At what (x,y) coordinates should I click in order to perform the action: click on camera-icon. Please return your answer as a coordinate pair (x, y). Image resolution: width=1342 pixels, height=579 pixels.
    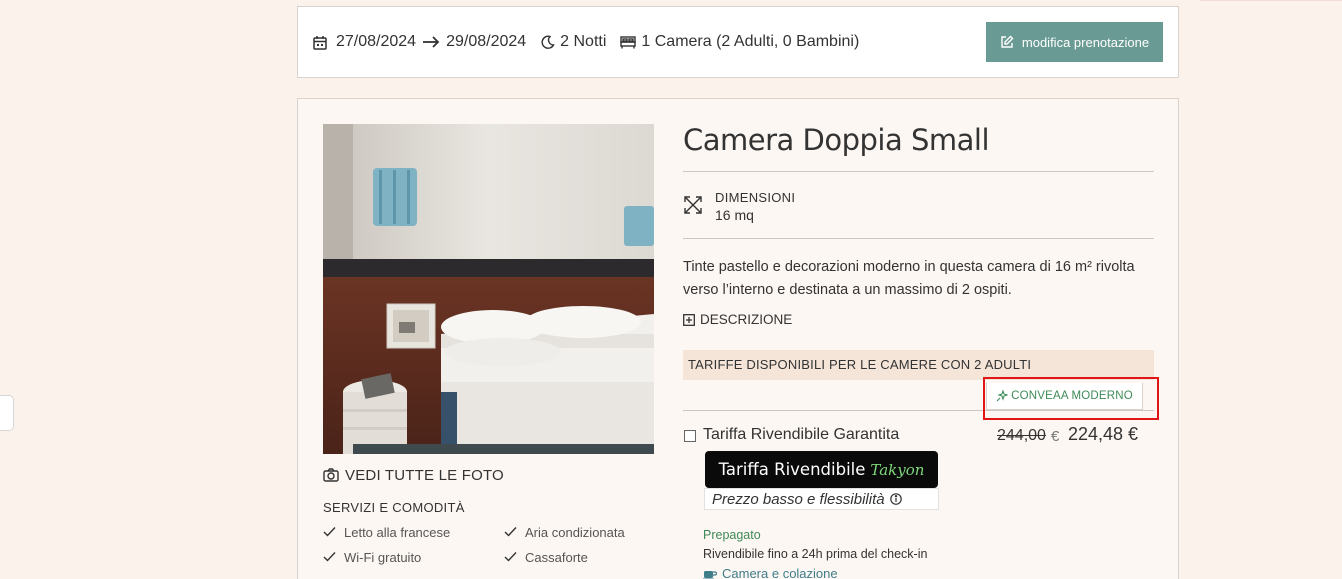
    Looking at the image, I should click on (331, 475).